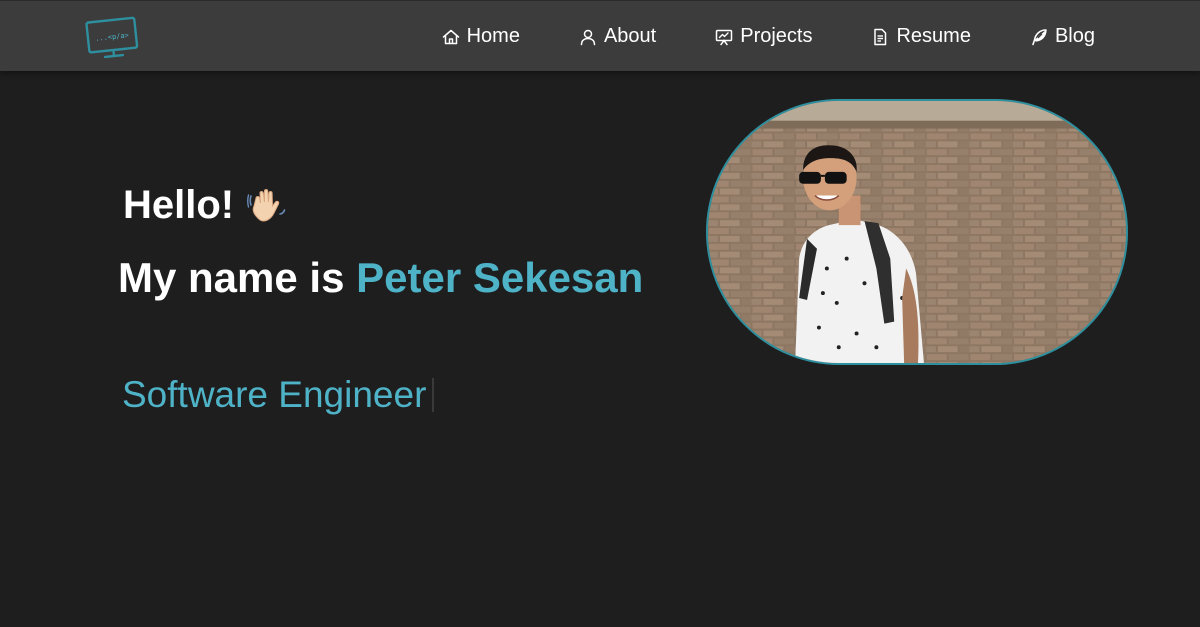  I want to click on nav-item-resume: Resume, so click(920, 36).